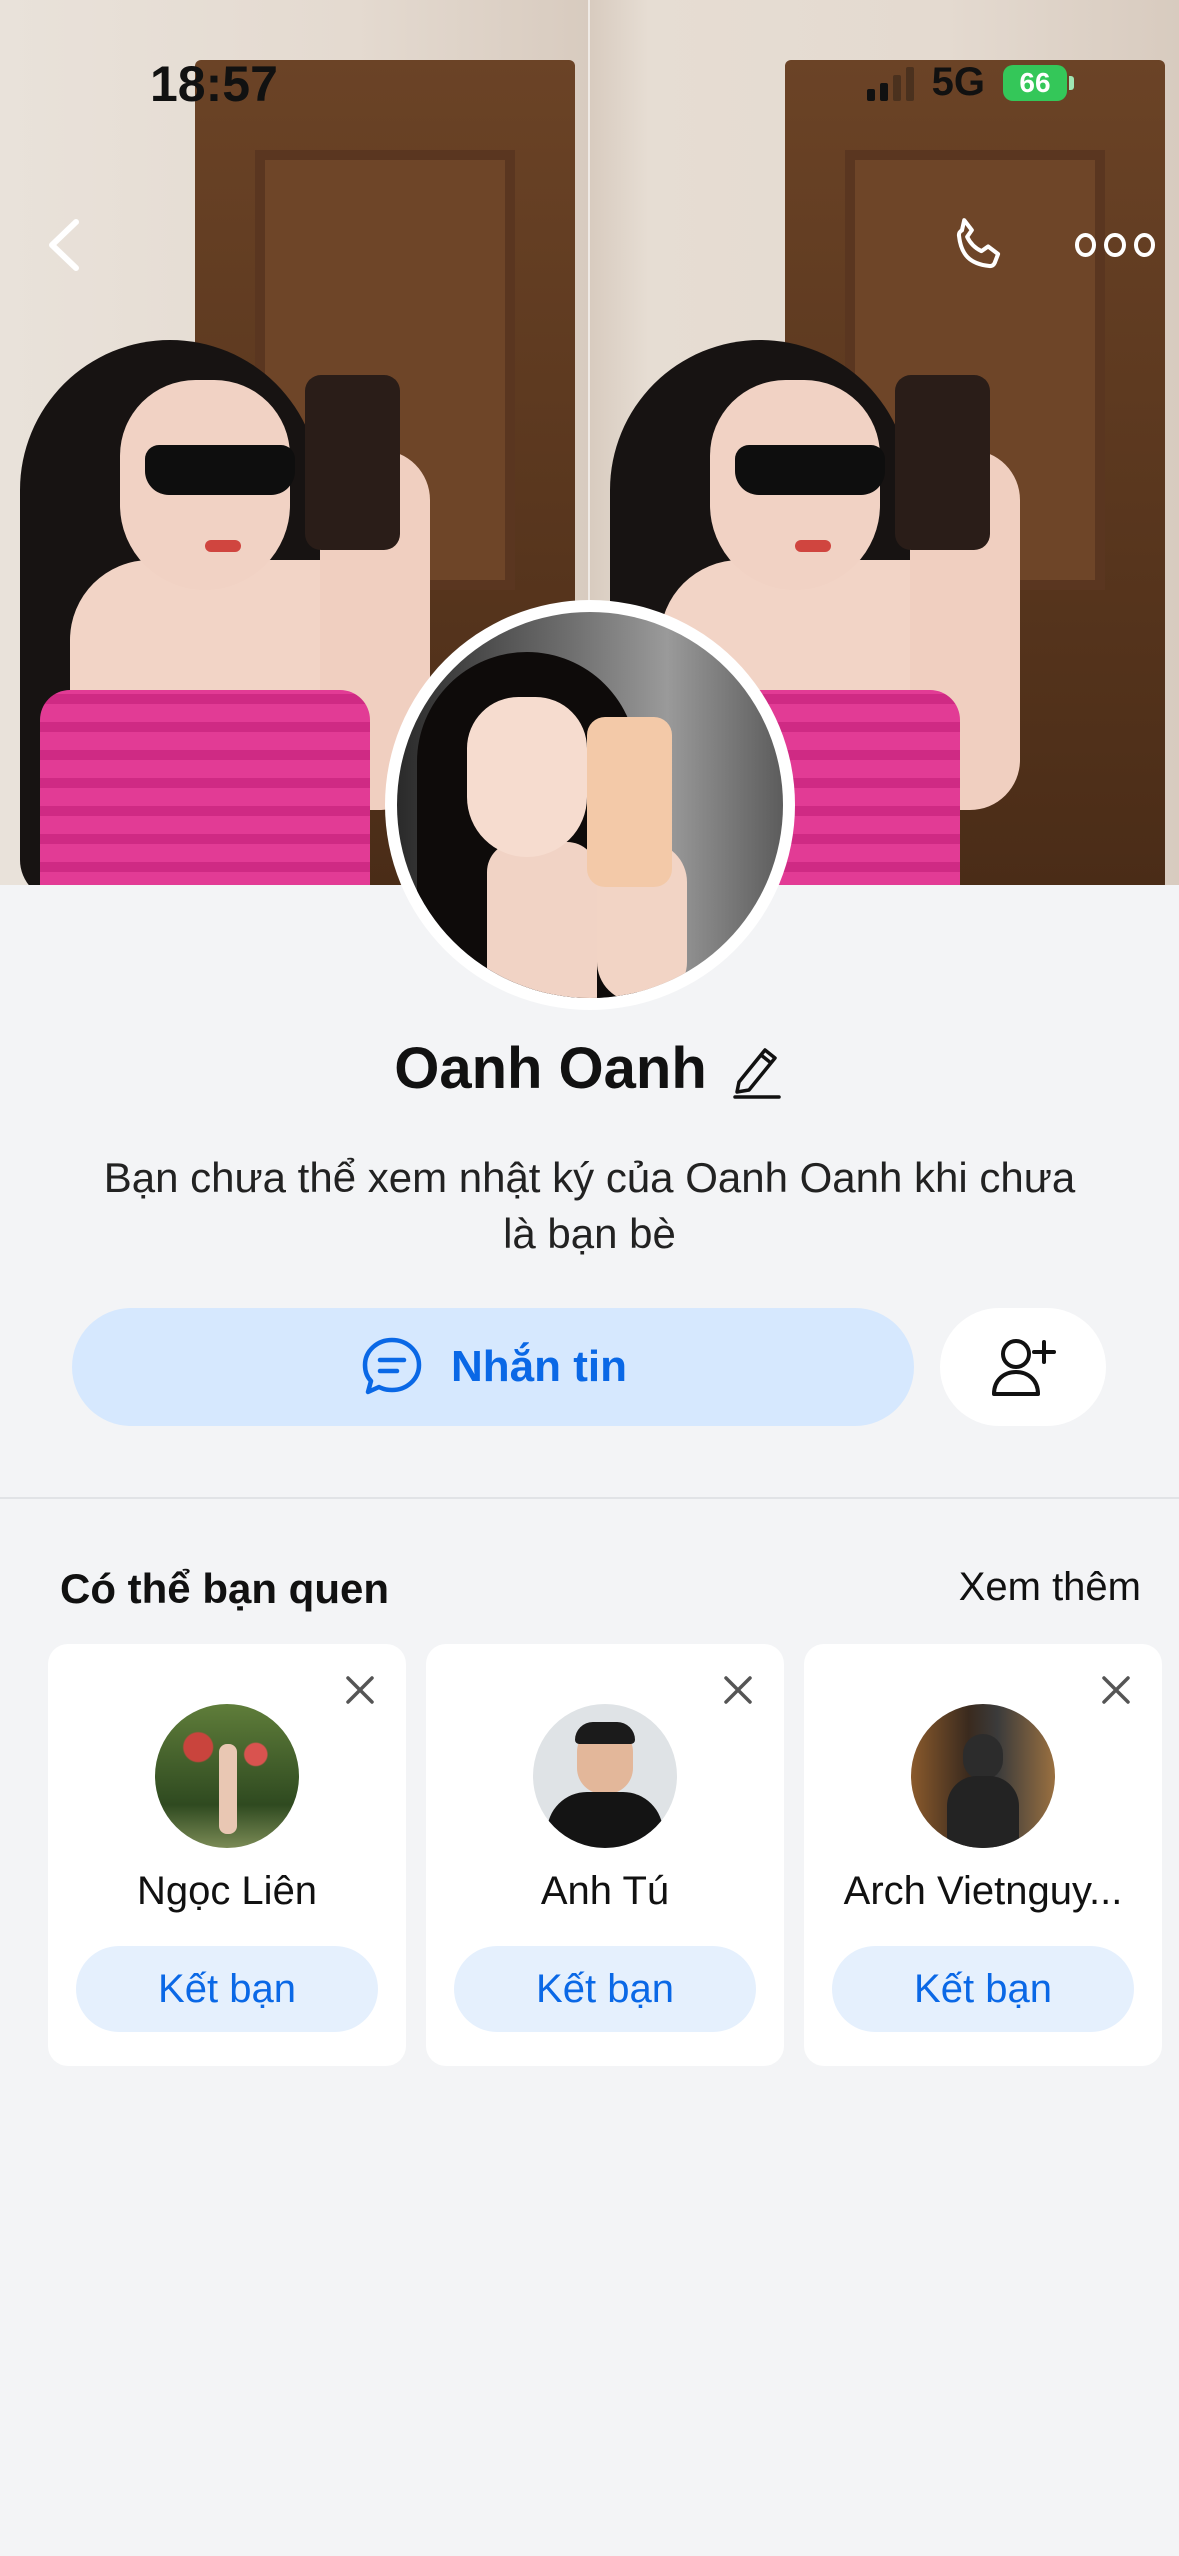  Describe the element at coordinates (550, 1068) in the screenshot. I see `profile-name: Oanh Oanh` at that location.